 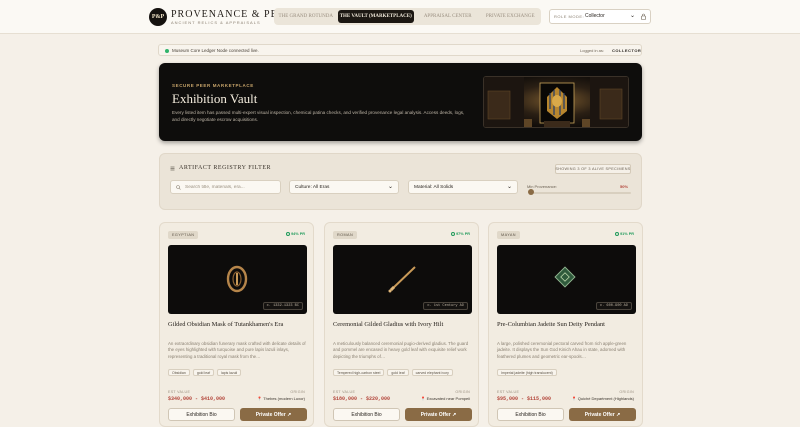 What do you see at coordinates (215, 50) in the screenshot?
I see `status-message: Museum Core Ledger Node connected live.` at bounding box center [215, 50].